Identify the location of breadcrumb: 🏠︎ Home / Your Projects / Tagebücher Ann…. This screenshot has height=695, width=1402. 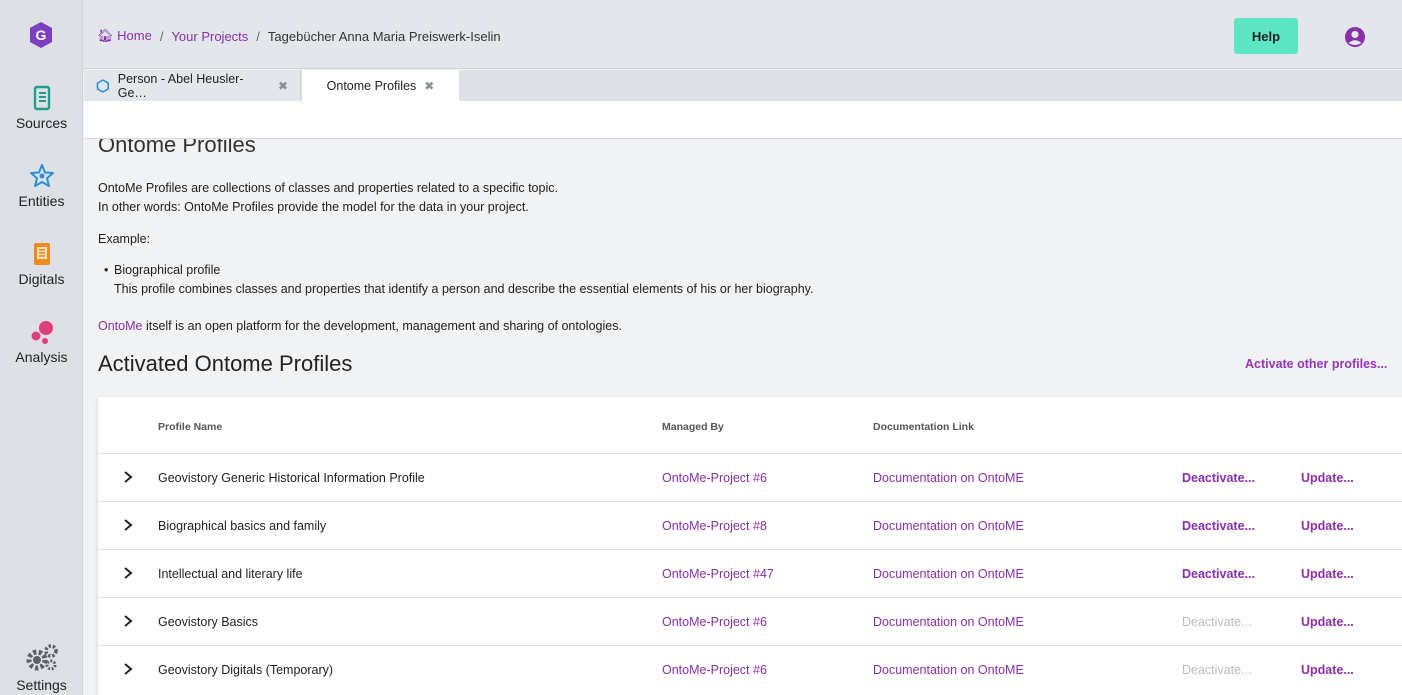
(299, 36).